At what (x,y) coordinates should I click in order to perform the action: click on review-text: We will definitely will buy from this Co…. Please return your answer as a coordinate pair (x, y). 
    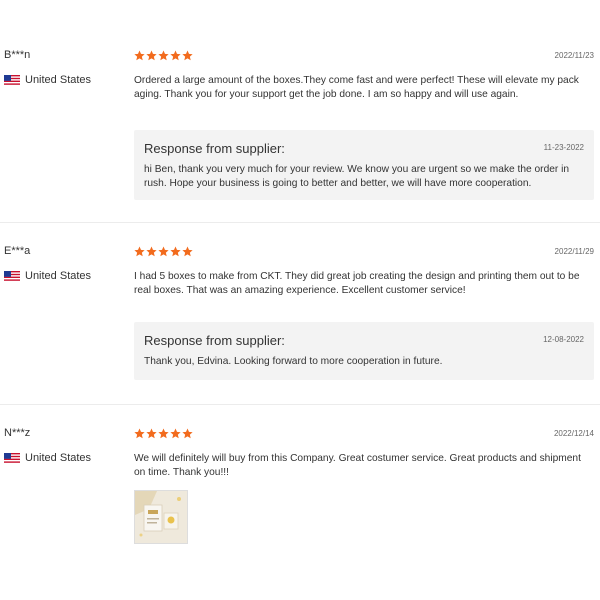
    Looking at the image, I should click on (357, 465).